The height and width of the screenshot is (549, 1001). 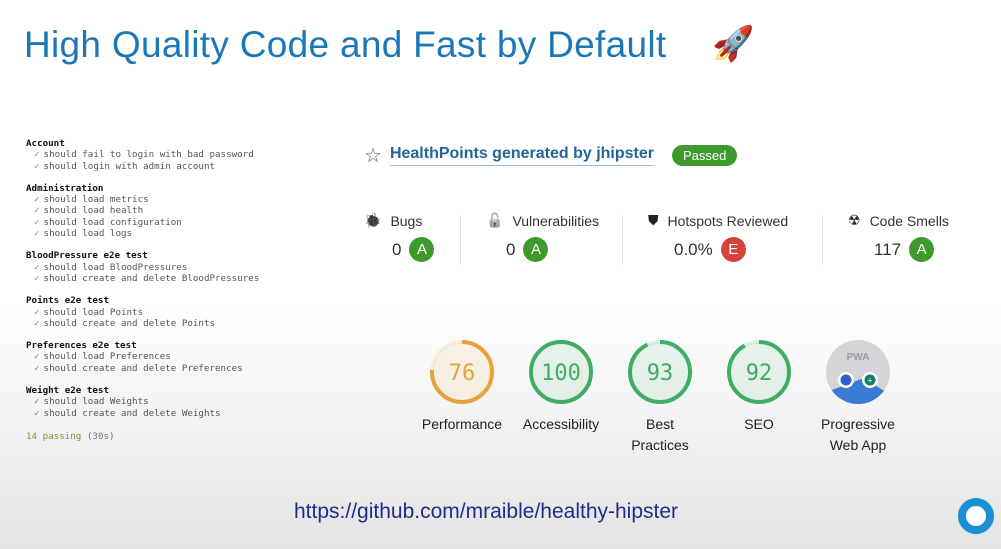 I want to click on svg-text: PWA, so click(x=858, y=357).